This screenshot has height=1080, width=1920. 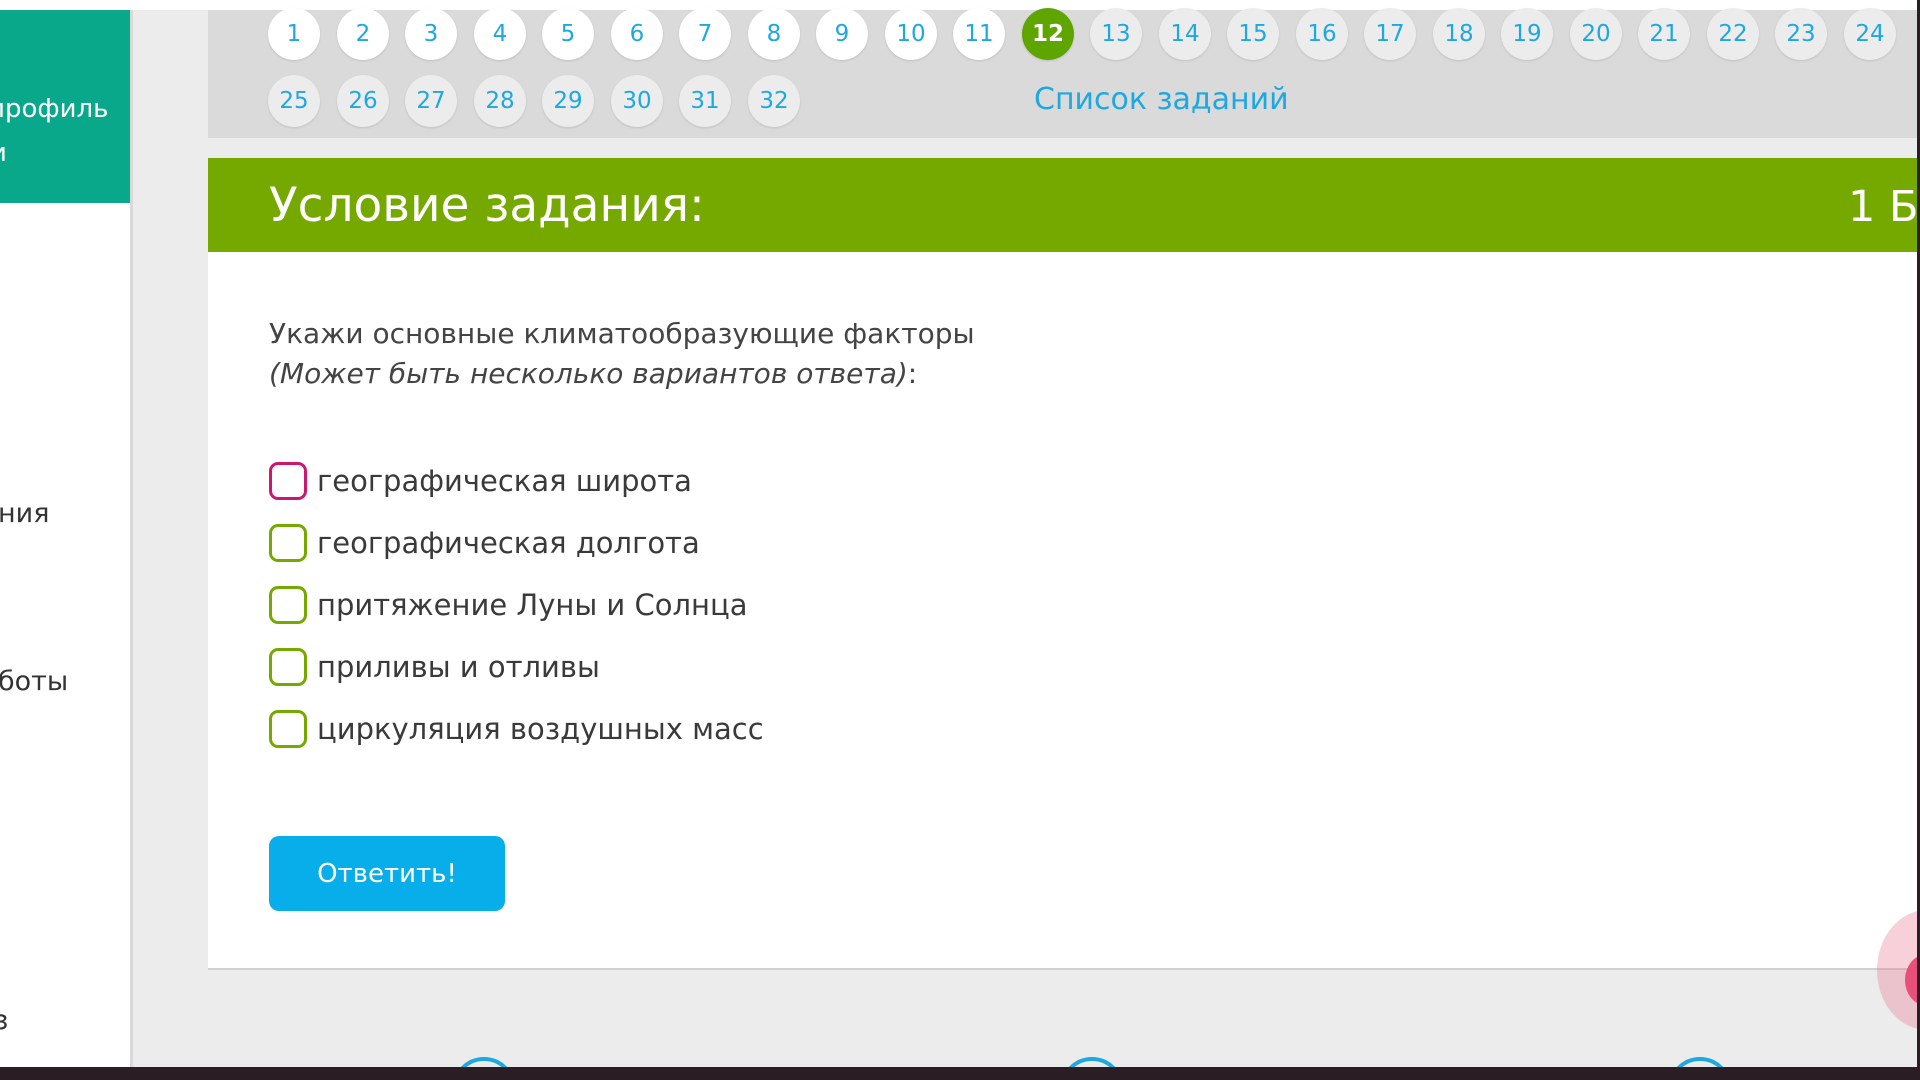 I want to click on sidebar-item: з, so click(x=4, y=1020).